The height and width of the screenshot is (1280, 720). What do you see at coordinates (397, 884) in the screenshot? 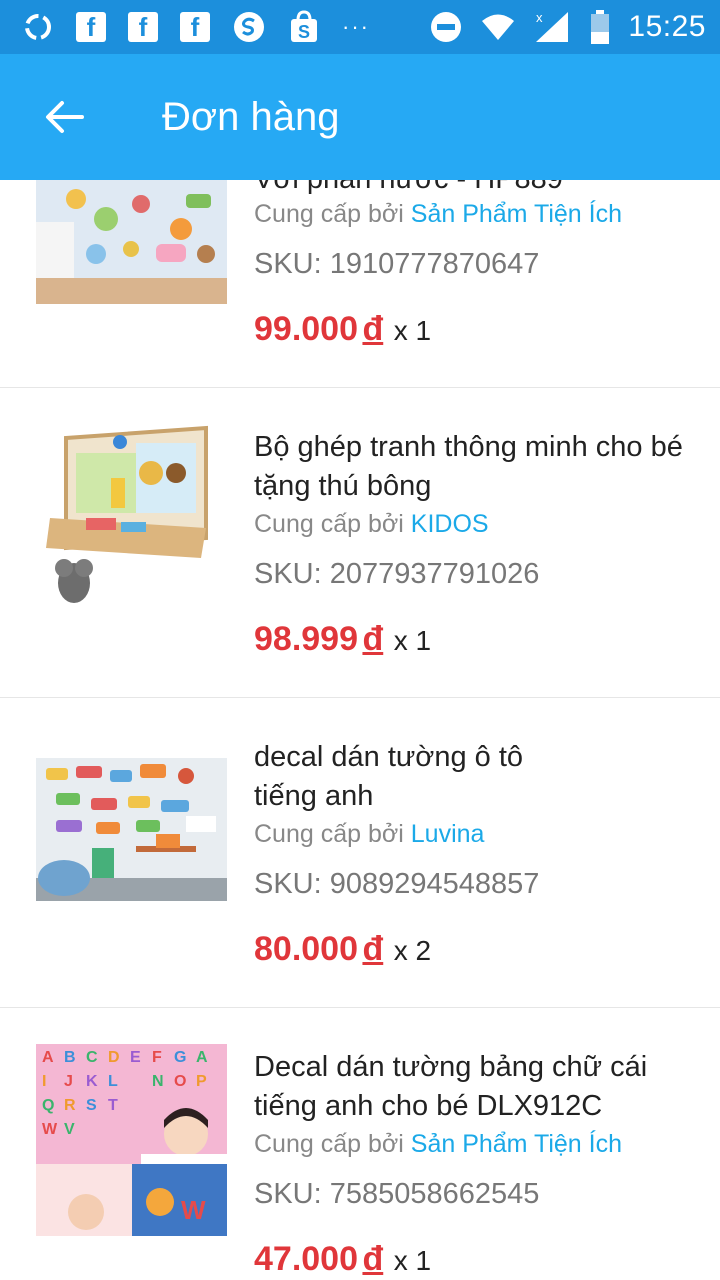
I see `product-sku: SKU: 9089294548857` at bounding box center [397, 884].